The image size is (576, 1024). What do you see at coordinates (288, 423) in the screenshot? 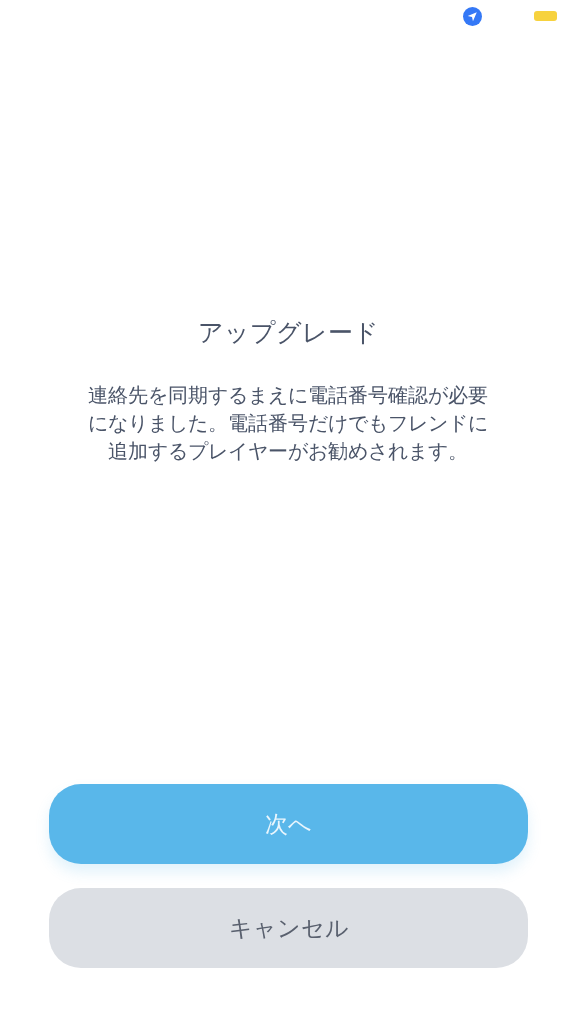
I see `dialog-message: 連絡先を同期するまえに電話番号確認が必要になりました。電話番号だけでもフレンドに追加するプレイヤーがお勧めされます。` at bounding box center [288, 423].